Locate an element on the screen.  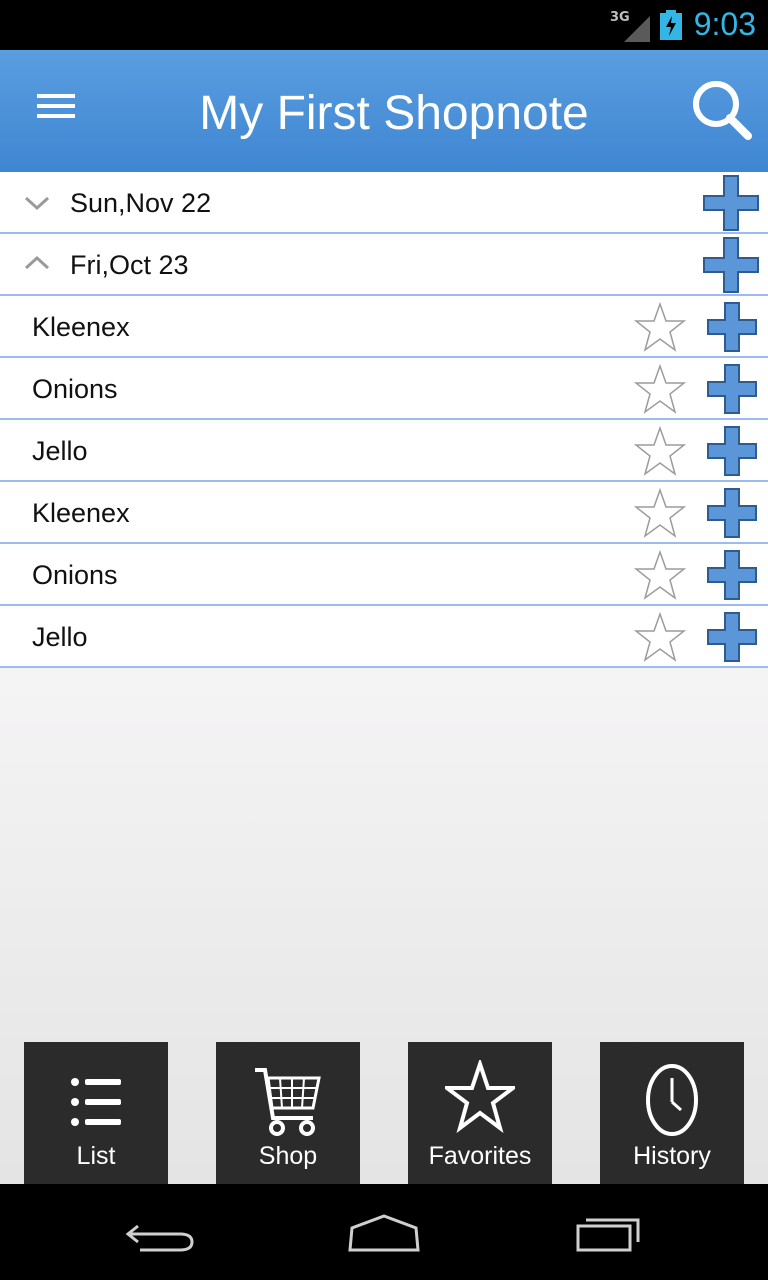
chevron-down-icon is located at coordinates (37, 202).